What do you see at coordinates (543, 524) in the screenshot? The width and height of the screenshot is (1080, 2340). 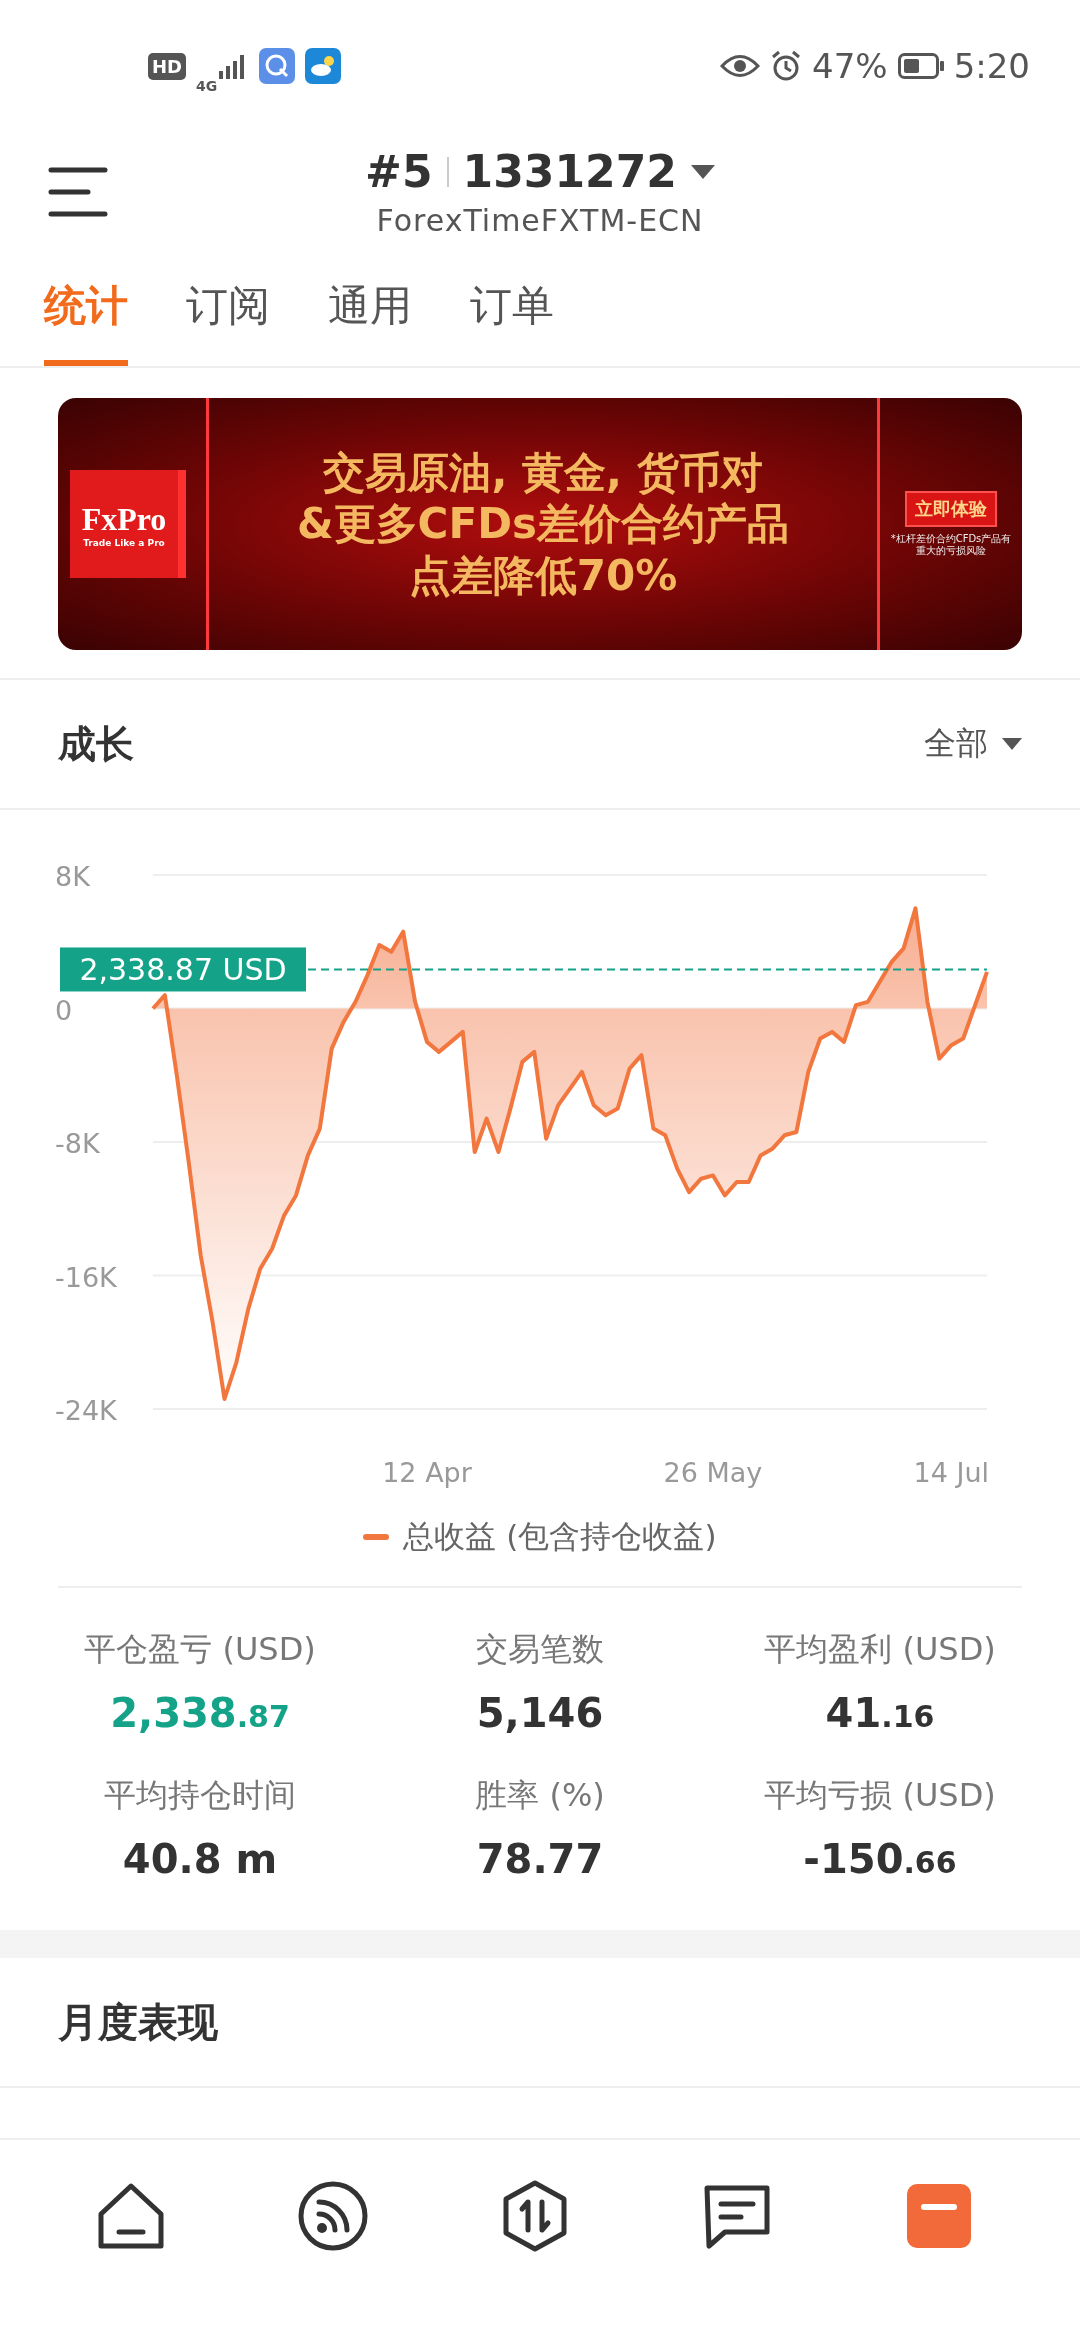 I see `banner-headline: &更多CFDs差价合约产品` at bounding box center [543, 524].